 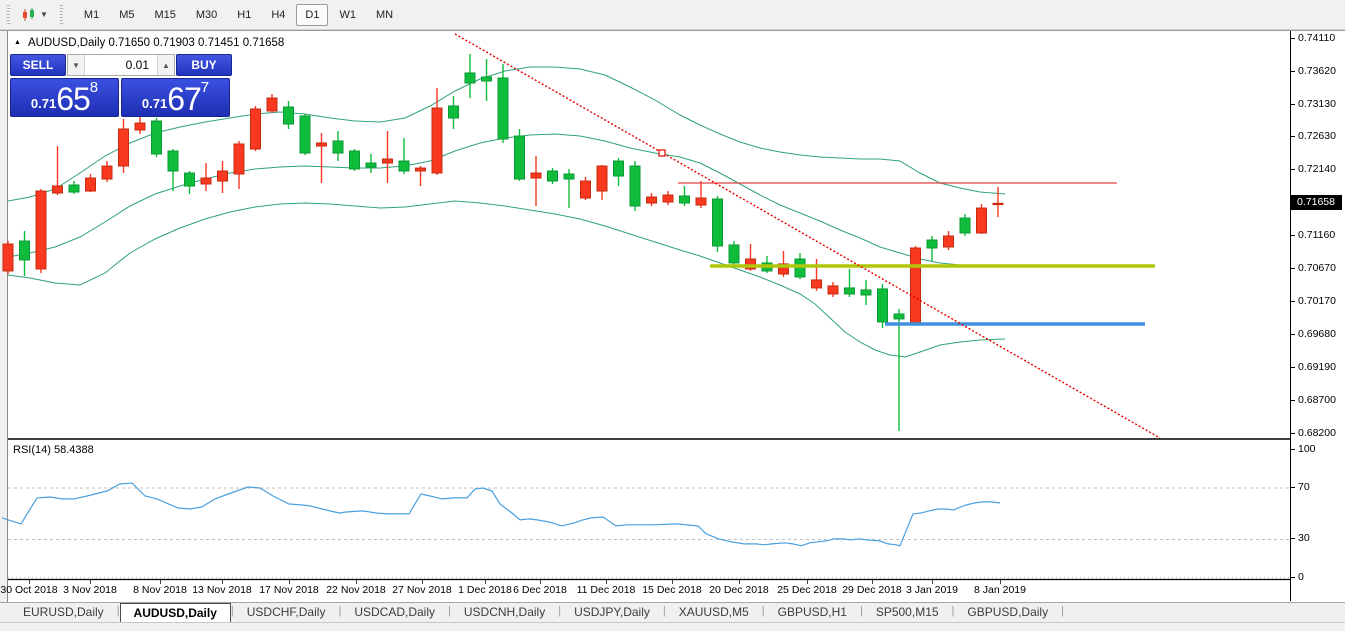 I want to click on chart-tab-xauusd: XAUUSD,M5, so click(x=714, y=612).